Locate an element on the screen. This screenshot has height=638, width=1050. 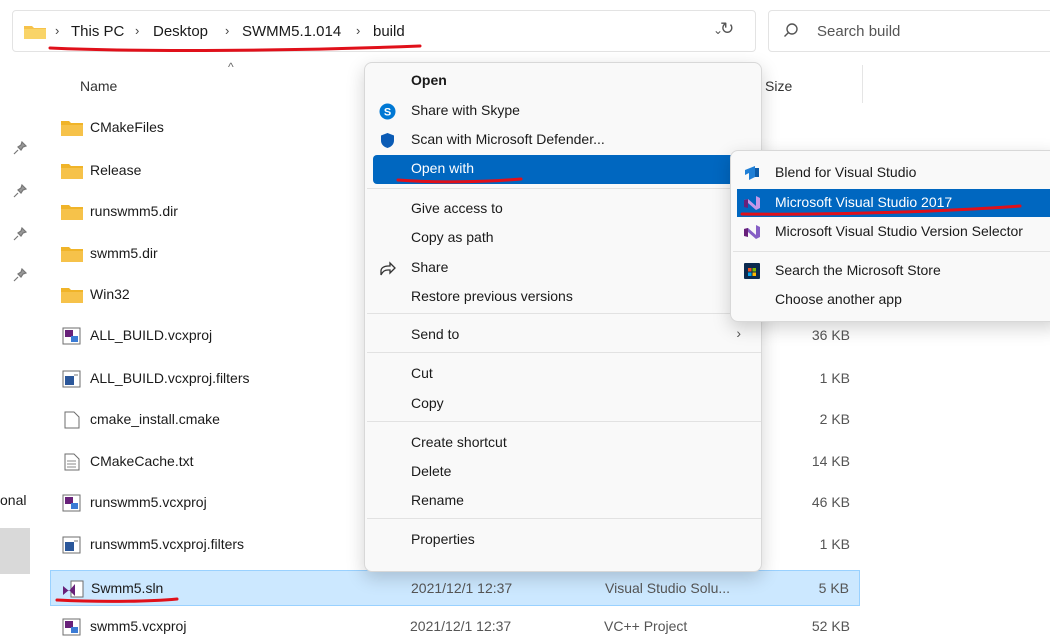
svg-text: S is located at coordinates (387, 113).